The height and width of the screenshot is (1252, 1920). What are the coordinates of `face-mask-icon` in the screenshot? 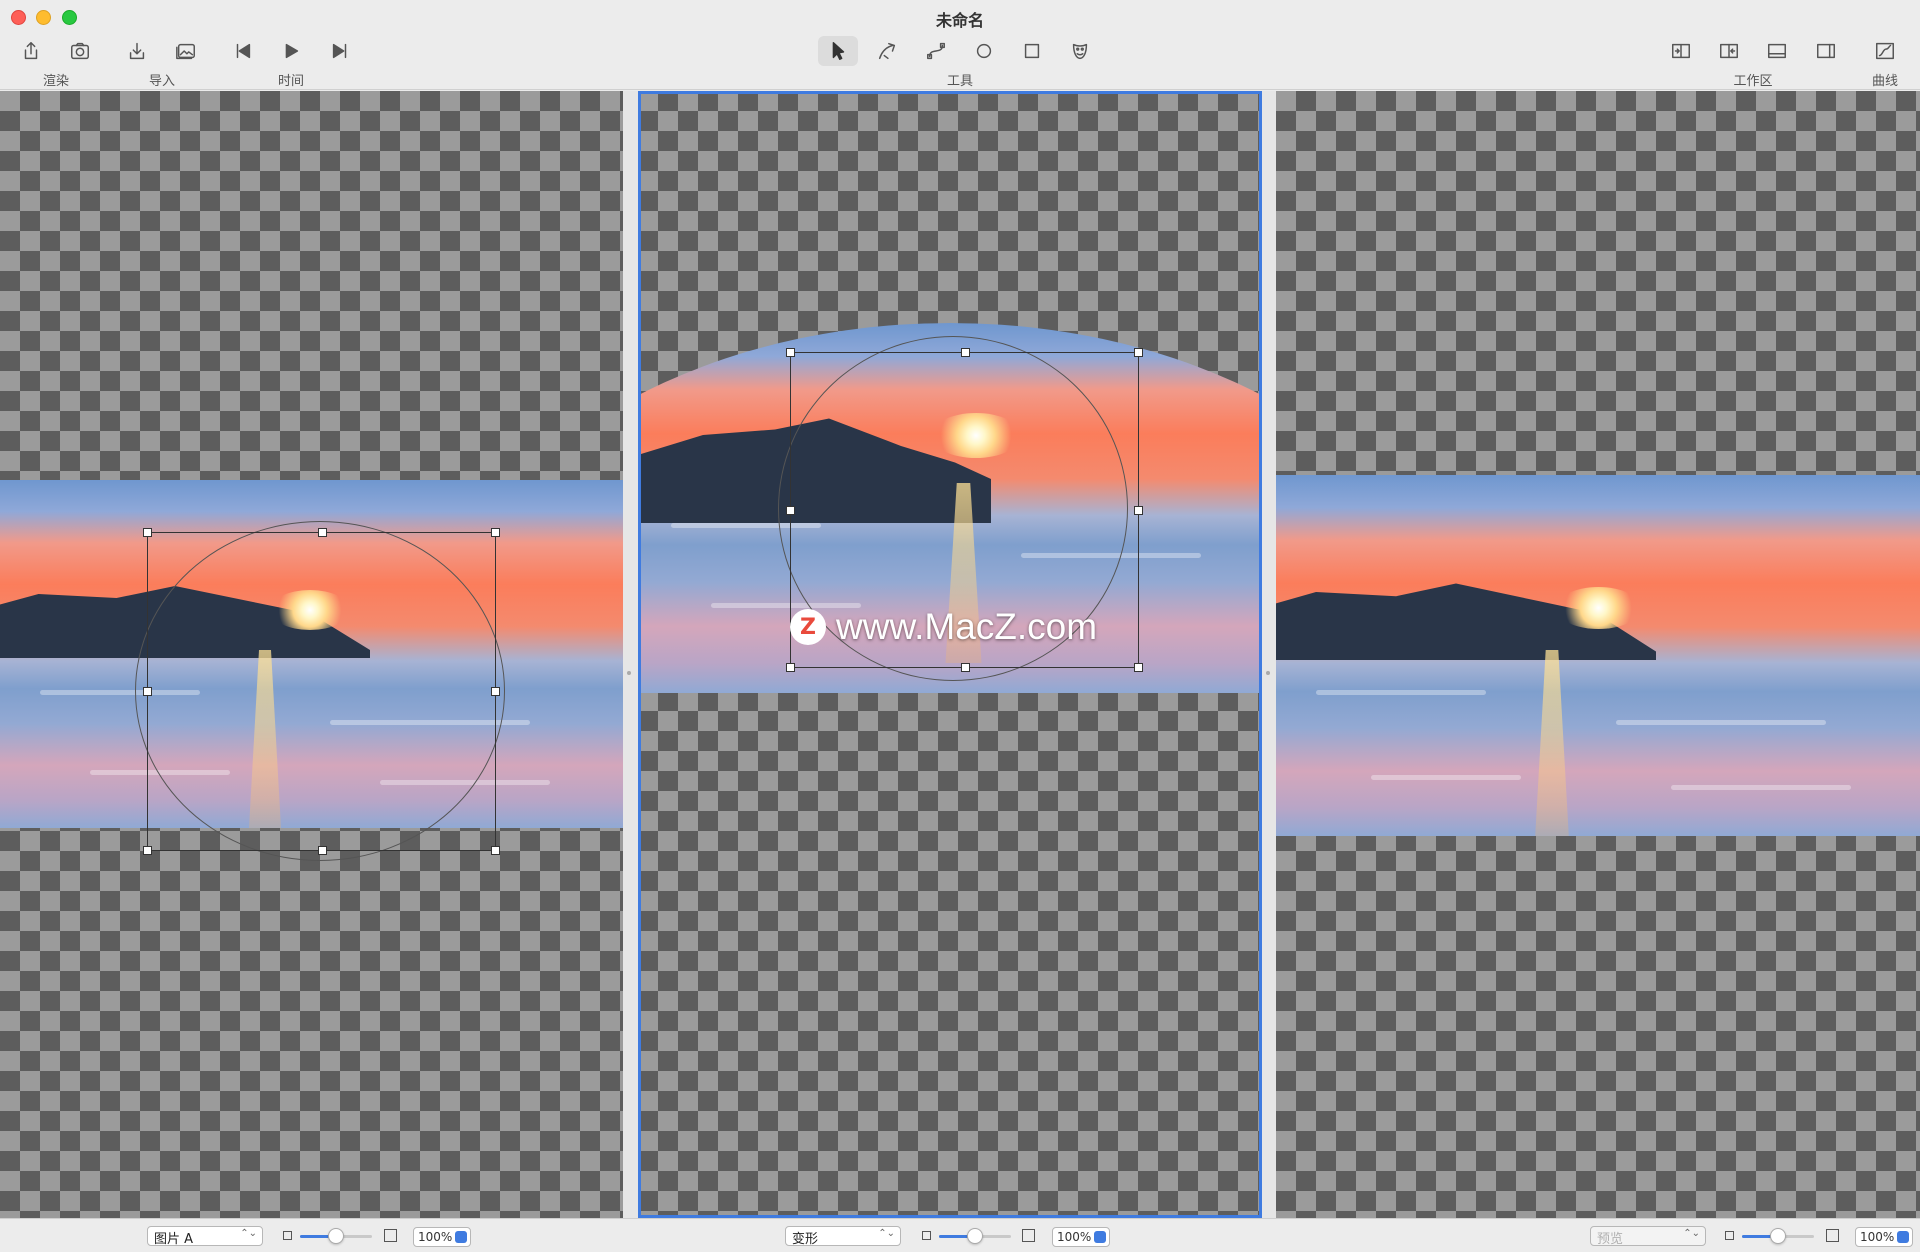 It's located at (1080, 51).